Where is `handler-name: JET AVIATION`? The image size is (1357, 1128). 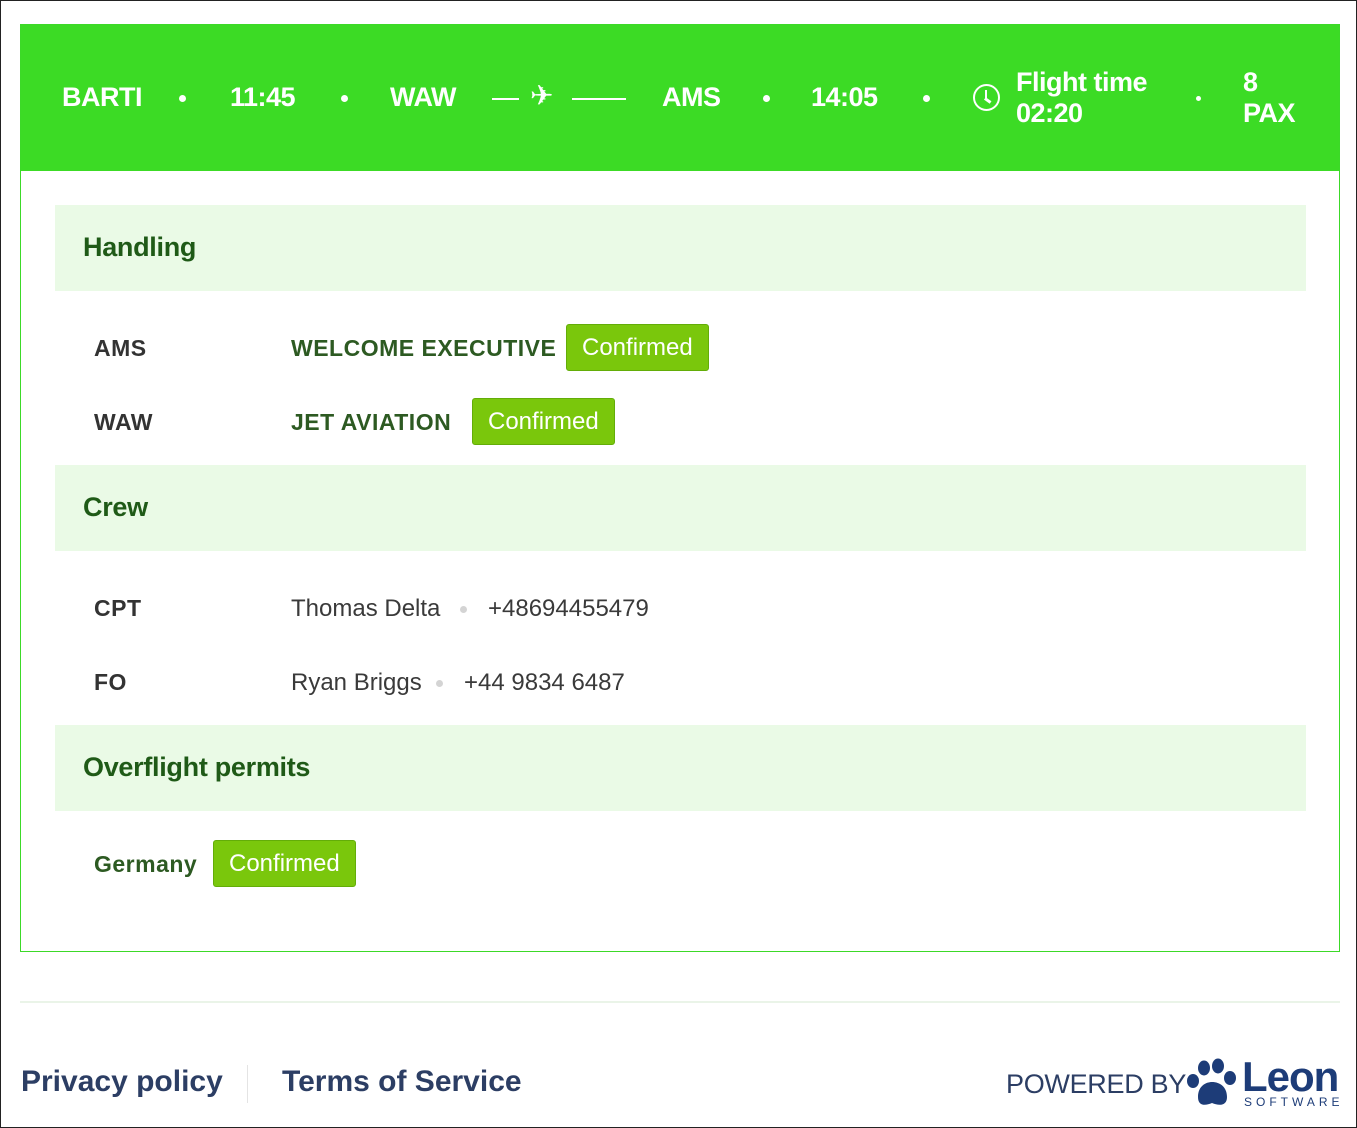 handler-name: JET AVIATION is located at coordinates (371, 422).